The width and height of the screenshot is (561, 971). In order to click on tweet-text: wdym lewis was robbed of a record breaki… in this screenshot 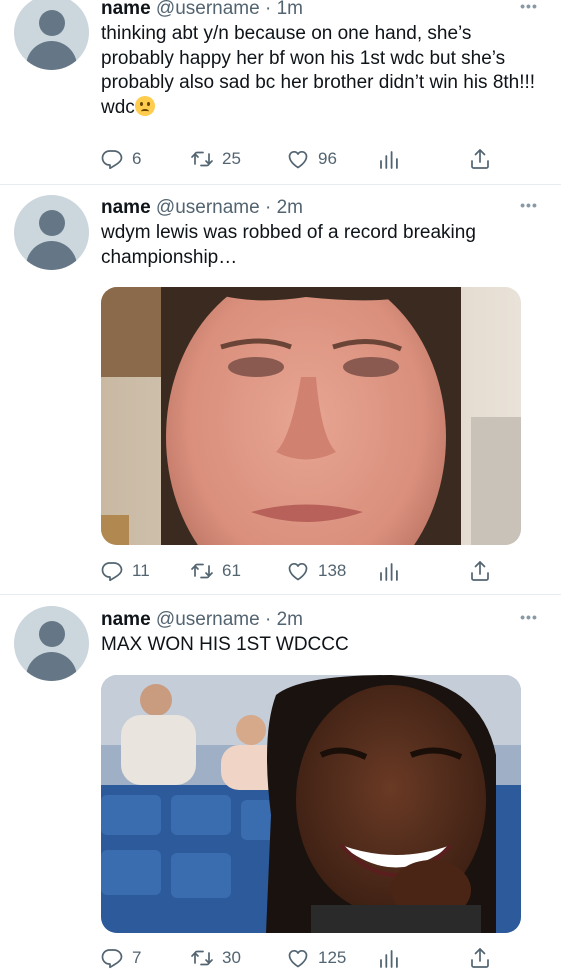, I will do `click(288, 245)`.